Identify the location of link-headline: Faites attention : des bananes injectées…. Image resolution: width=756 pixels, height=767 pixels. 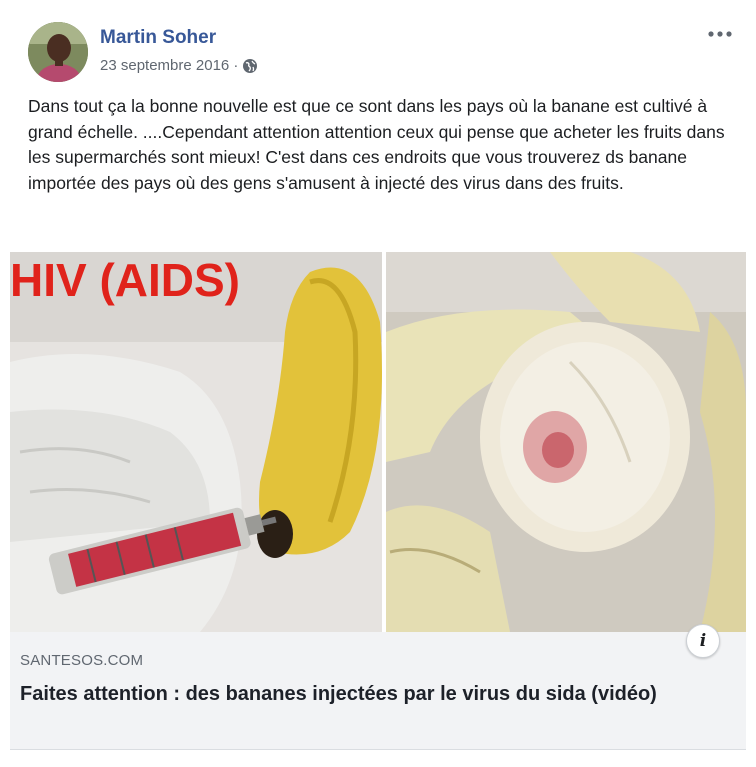
(370, 694).